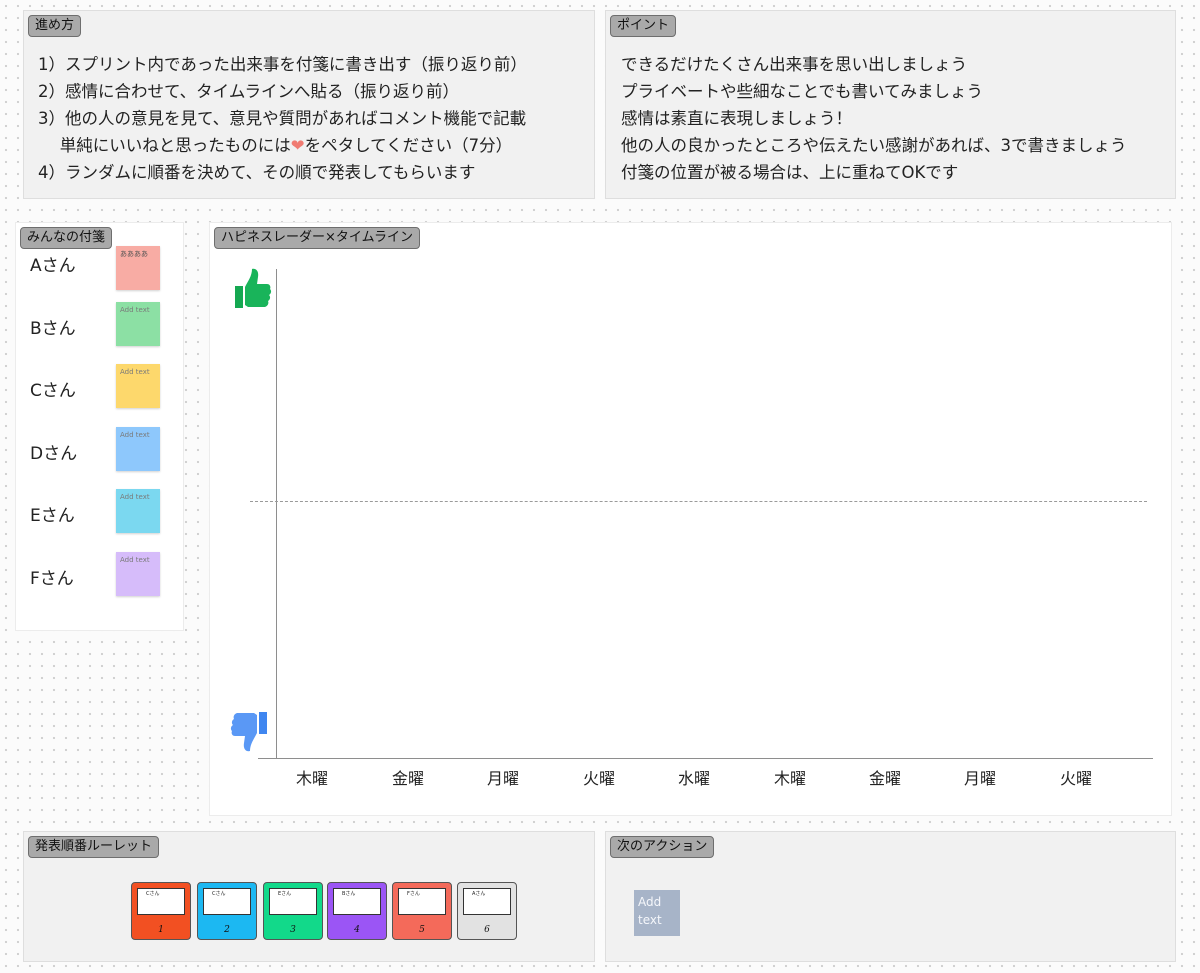 The height and width of the screenshot is (973, 1200). I want to click on timeline-neutral-line, so click(698, 501).